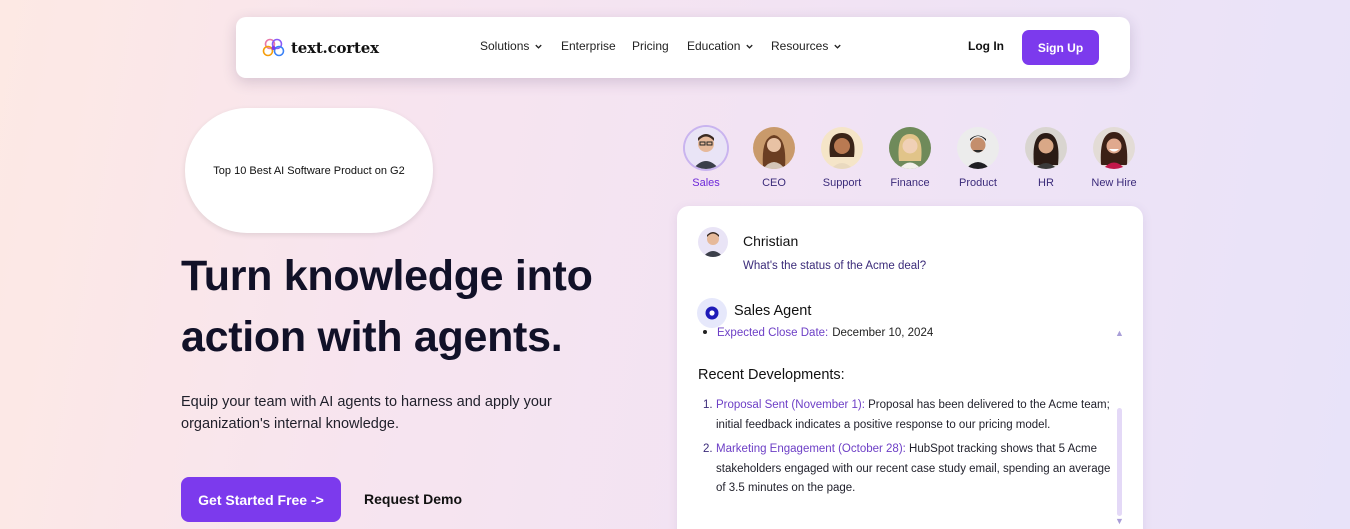  What do you see at coordinates (773, 311) in the screenshot?
I see `agent-name: Sales Agent` at bounding box center [773, 311].